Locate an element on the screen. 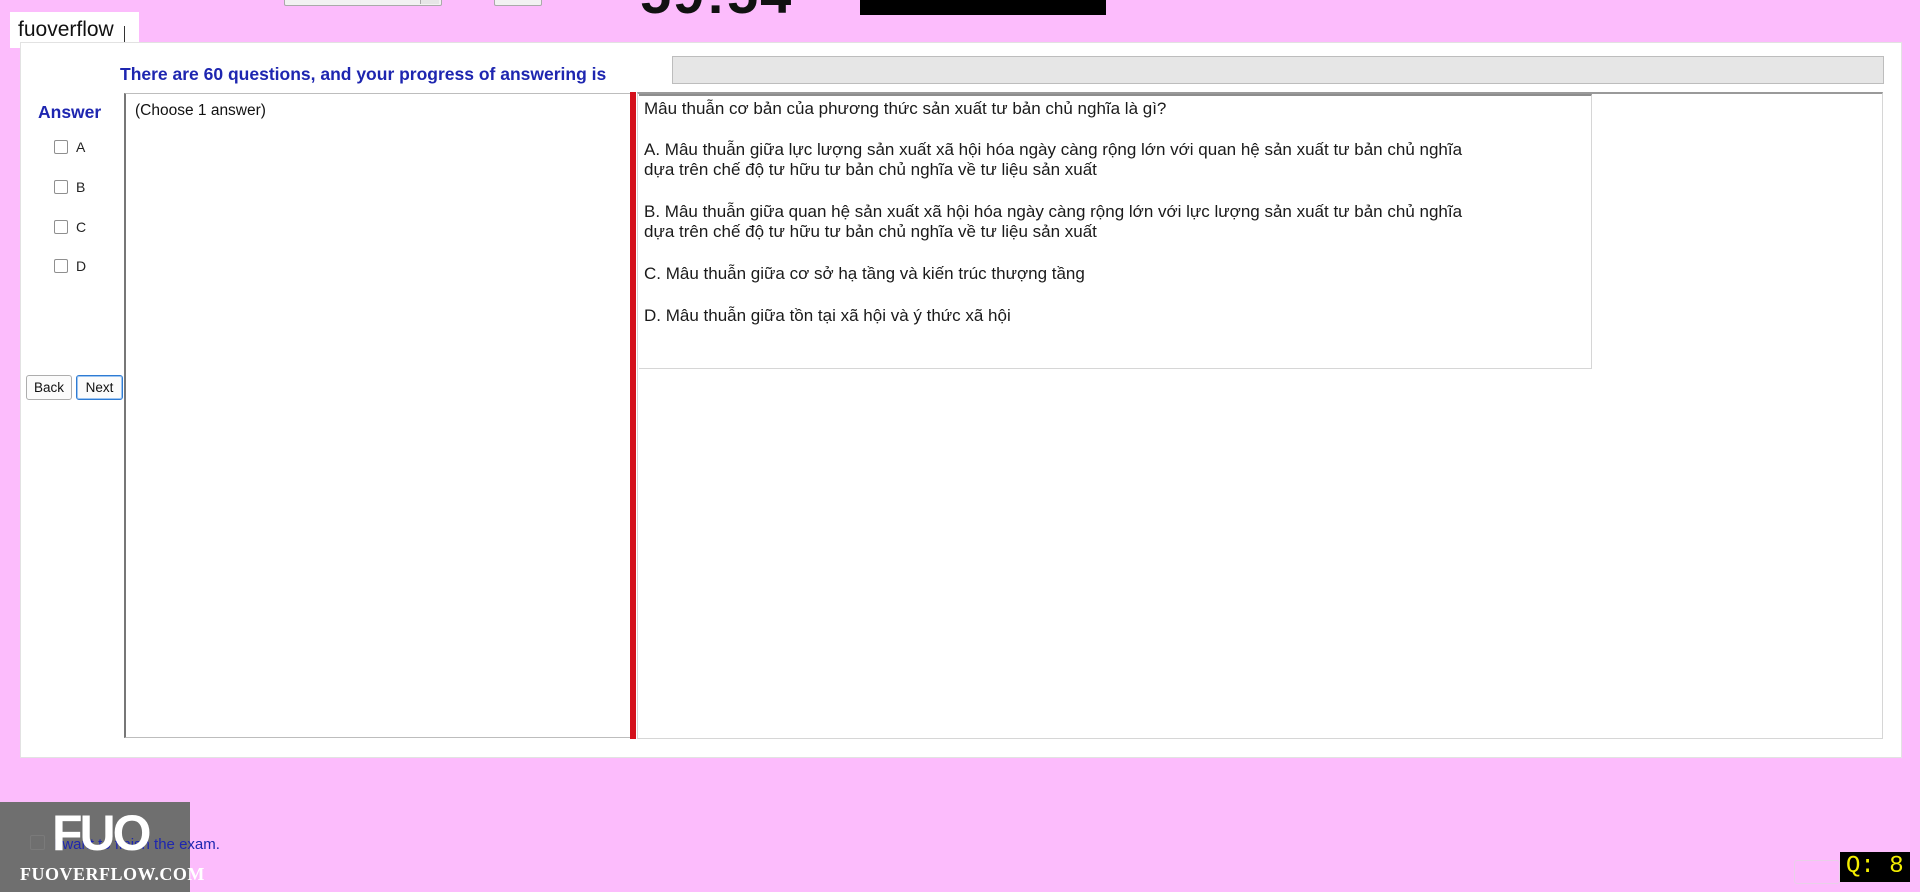  logo-mark: FUO is located at coordinates (102, 833).